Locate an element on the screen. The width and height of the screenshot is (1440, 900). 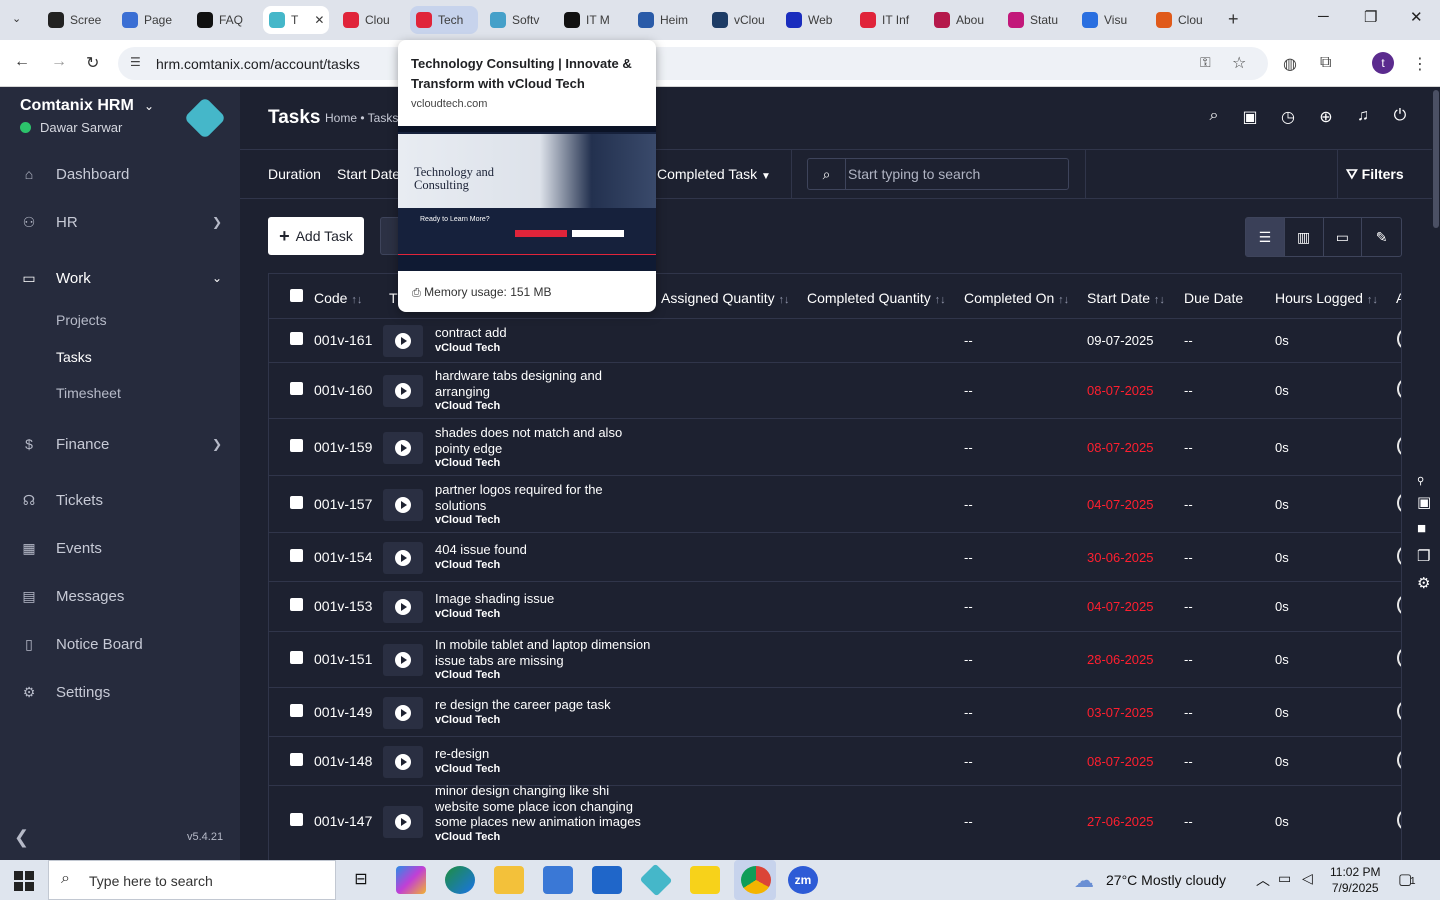
camera-icon: ▣ is located at coordinates (1424, 502).